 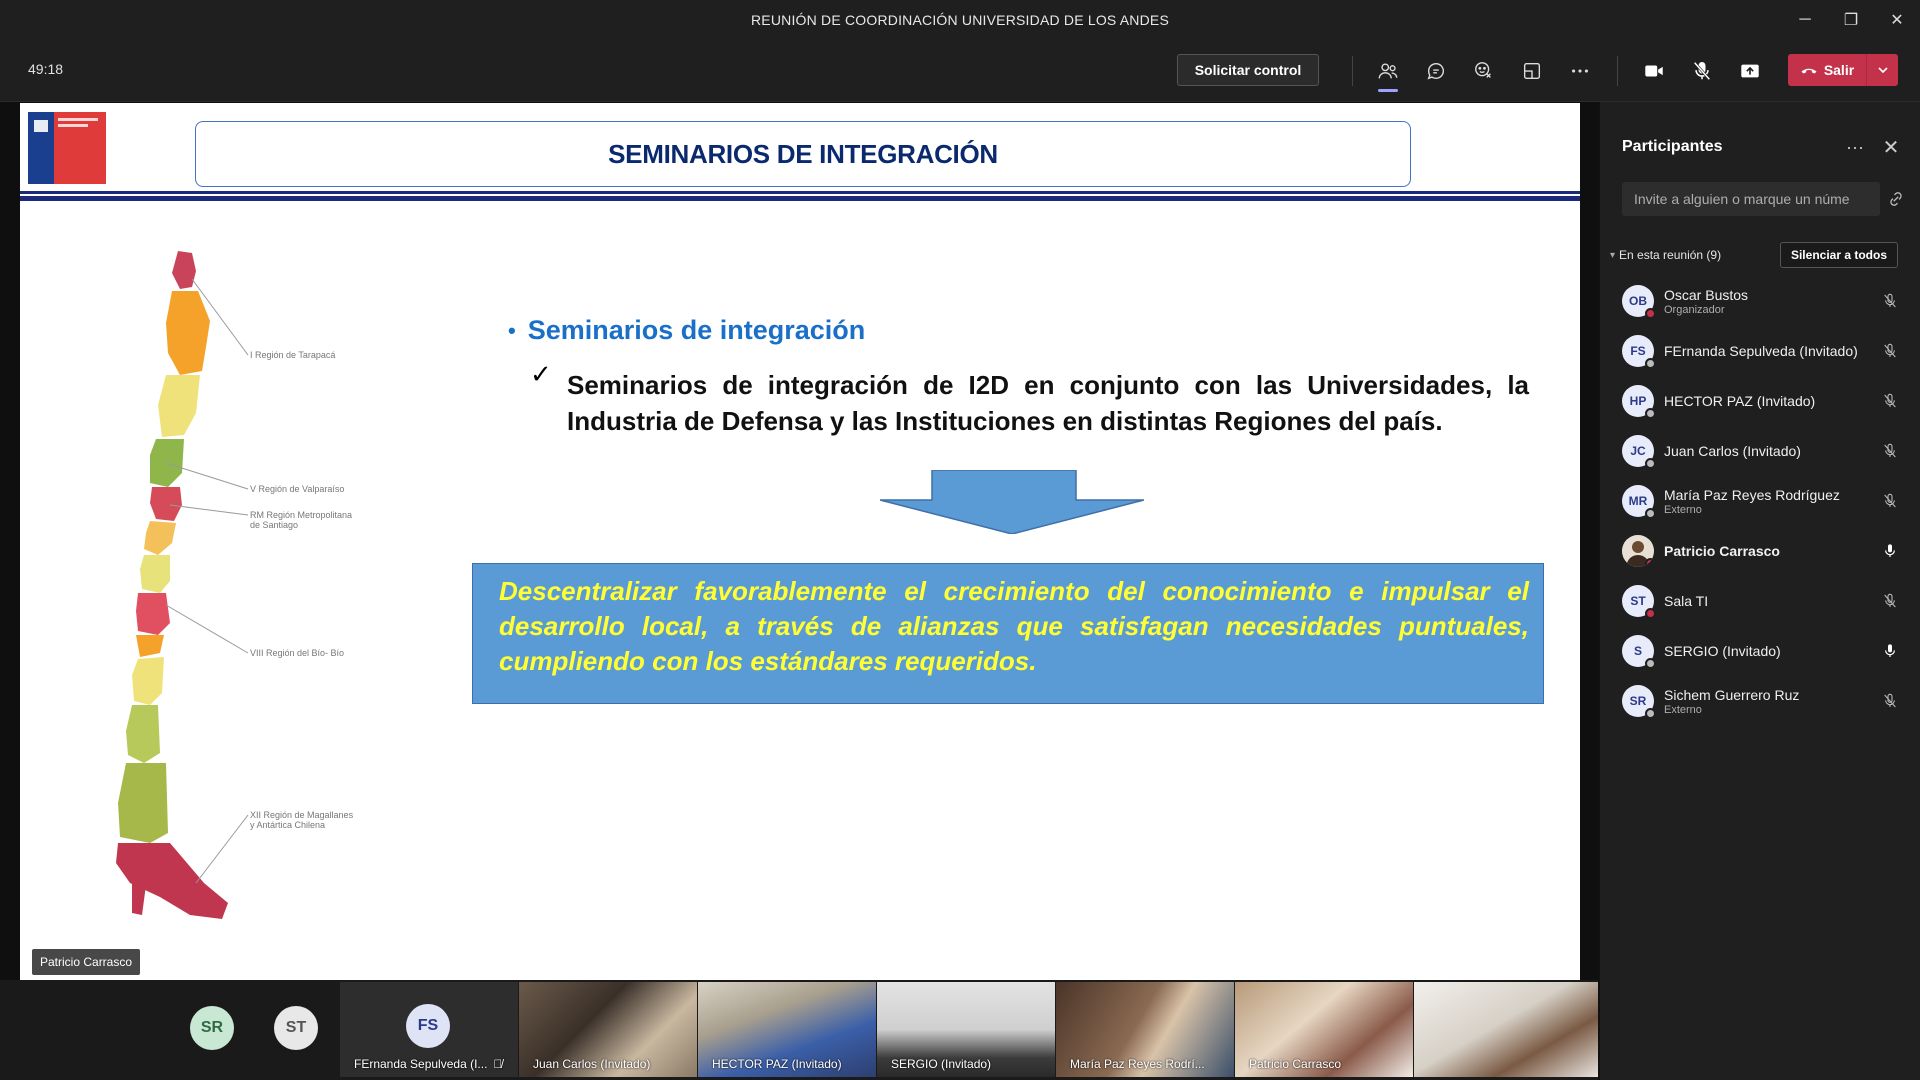 I want to click on participant-bubble: ST, so click(x=296, y=1028).